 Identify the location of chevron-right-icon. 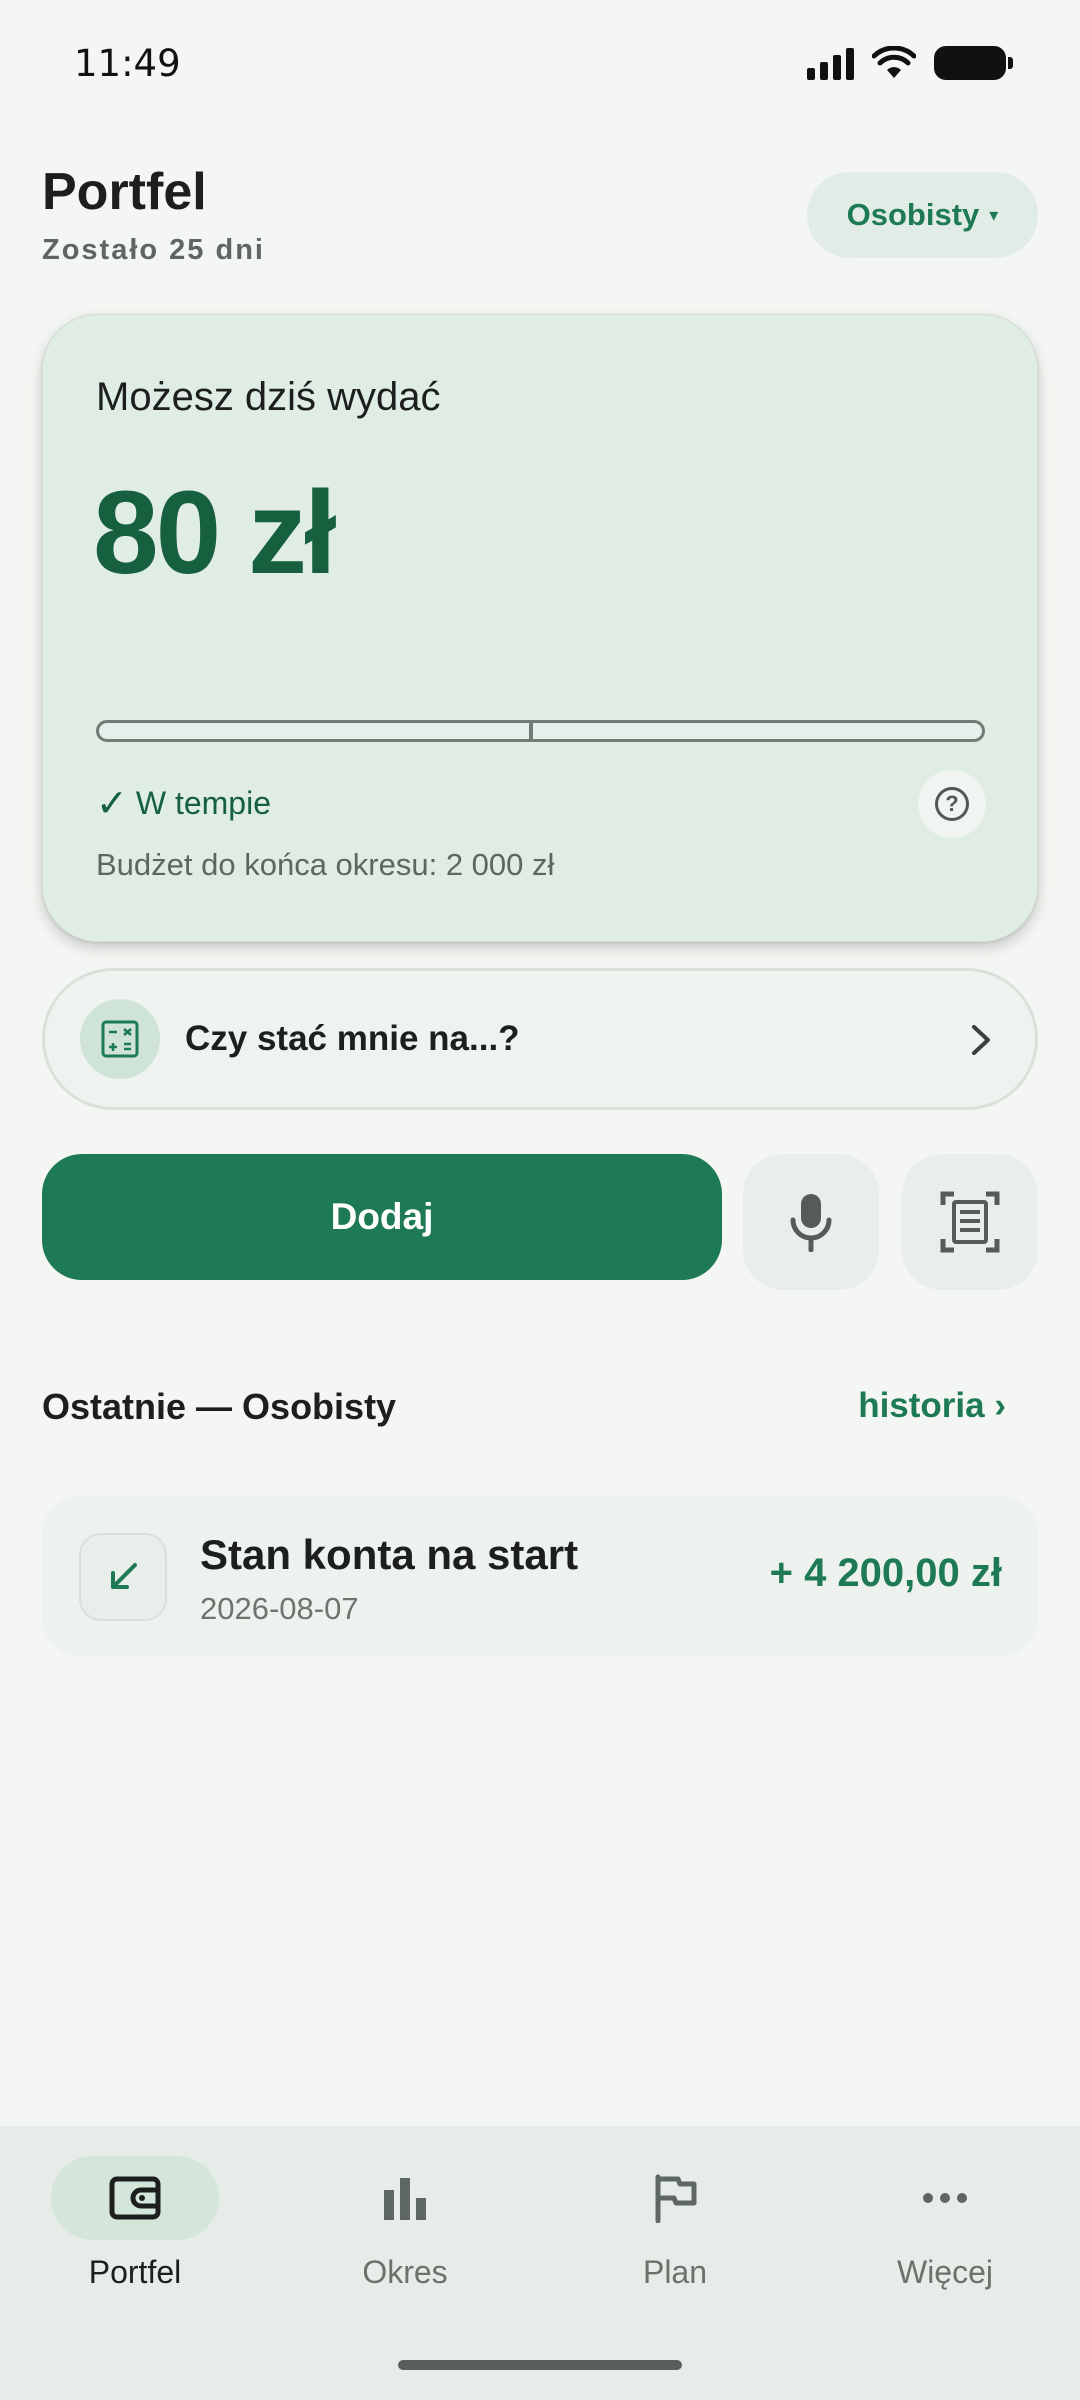
(981, 1040).